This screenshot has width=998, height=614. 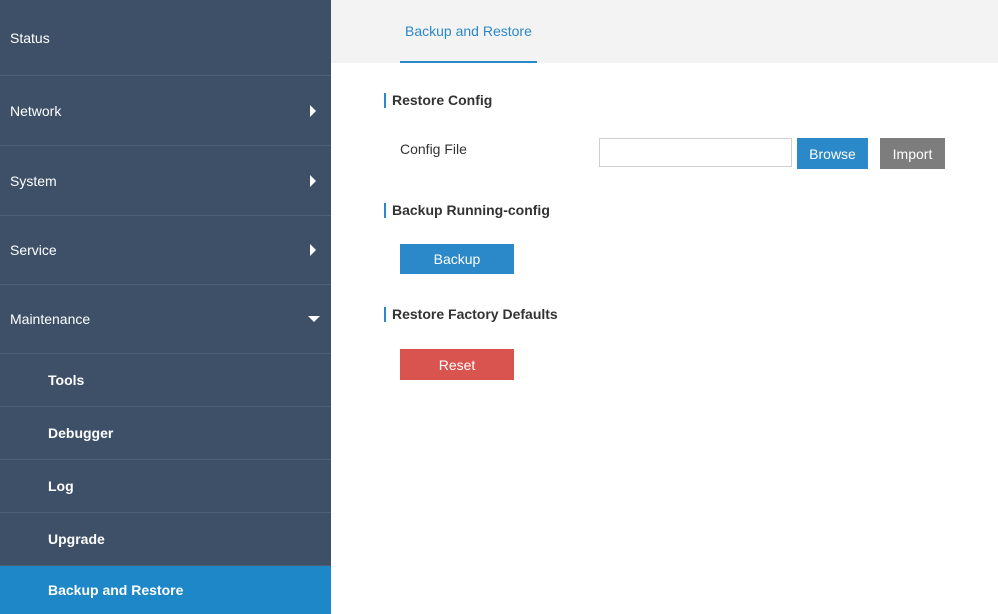 I want to click on browse-button: Browse, so click(x=832, y=153).